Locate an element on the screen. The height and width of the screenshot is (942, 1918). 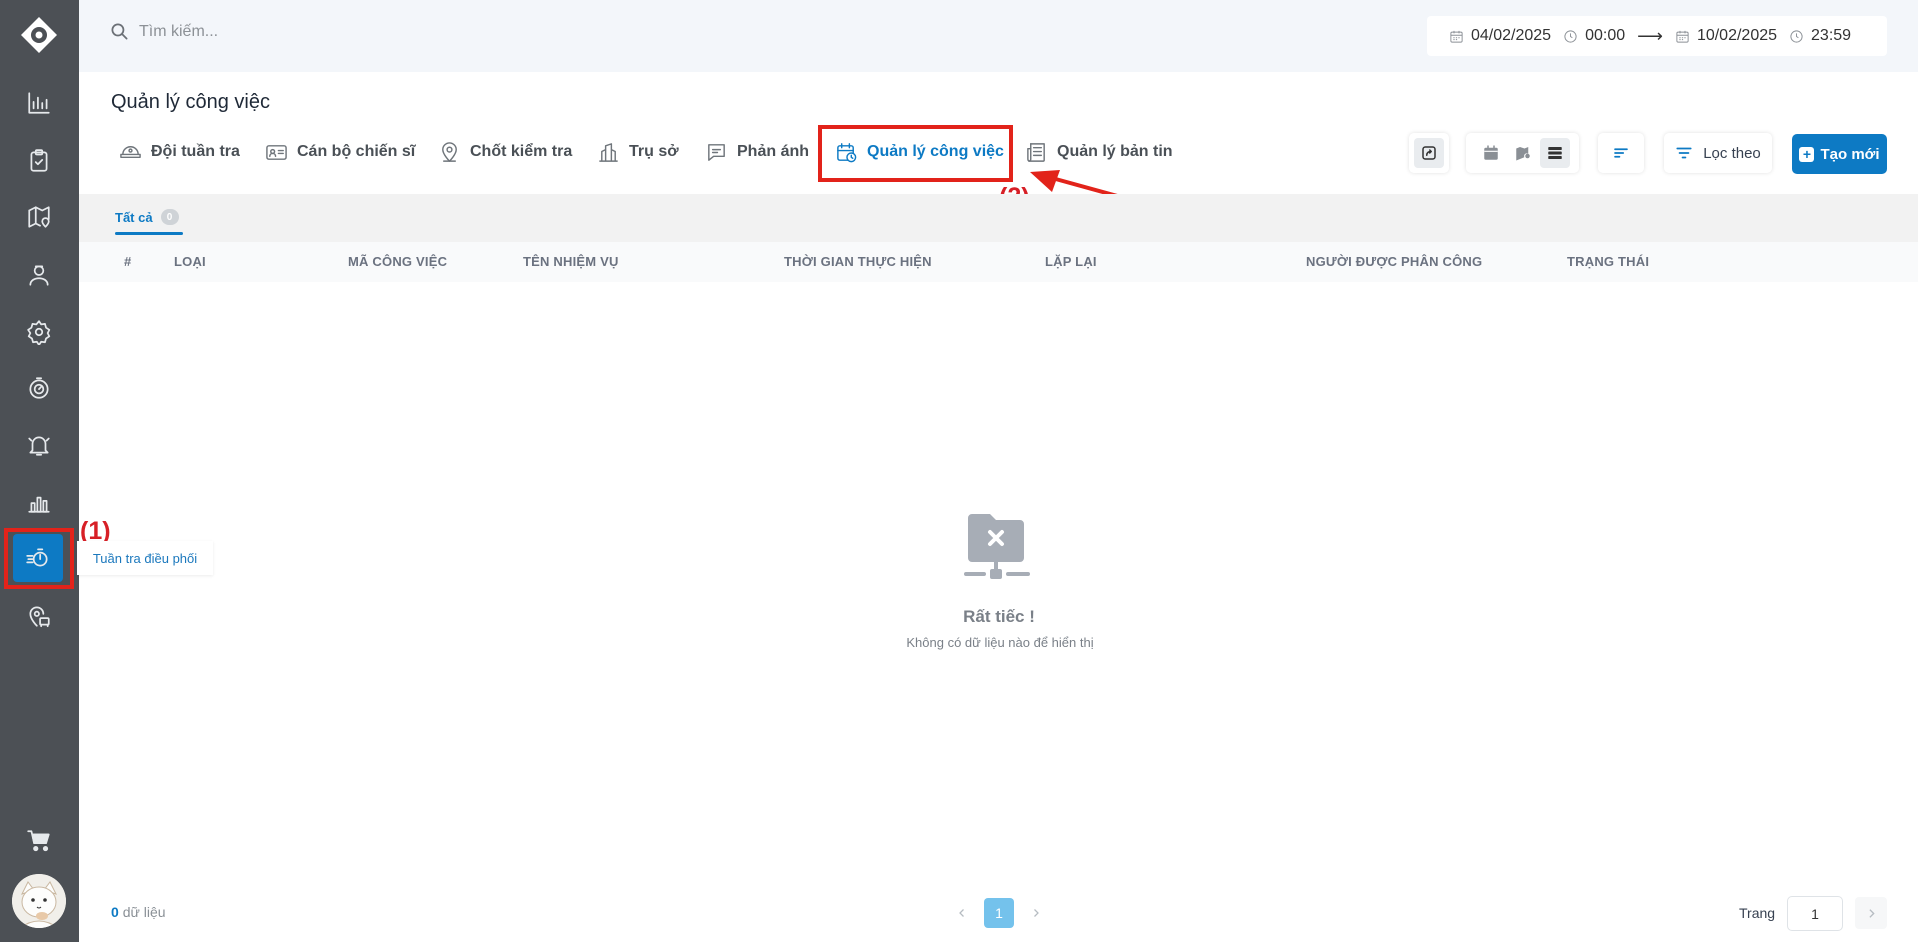
share-button is located at coordinates (1429, 153).